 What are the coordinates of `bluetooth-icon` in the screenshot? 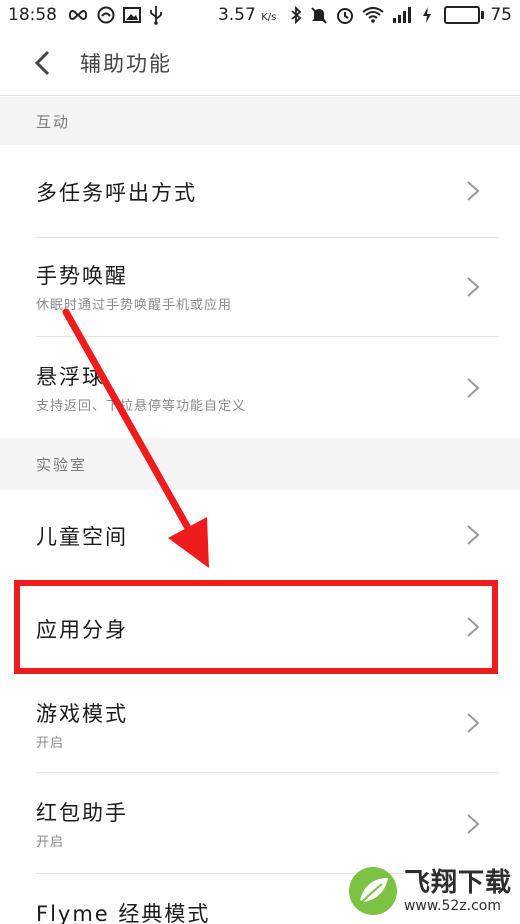 It's located at (296, 15).